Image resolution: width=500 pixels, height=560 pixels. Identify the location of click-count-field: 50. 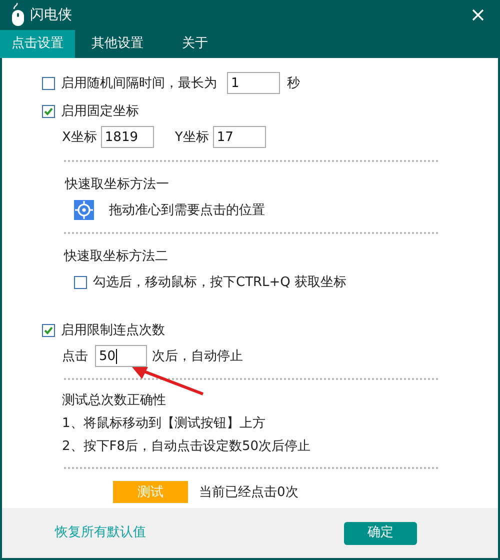
(121, 356).